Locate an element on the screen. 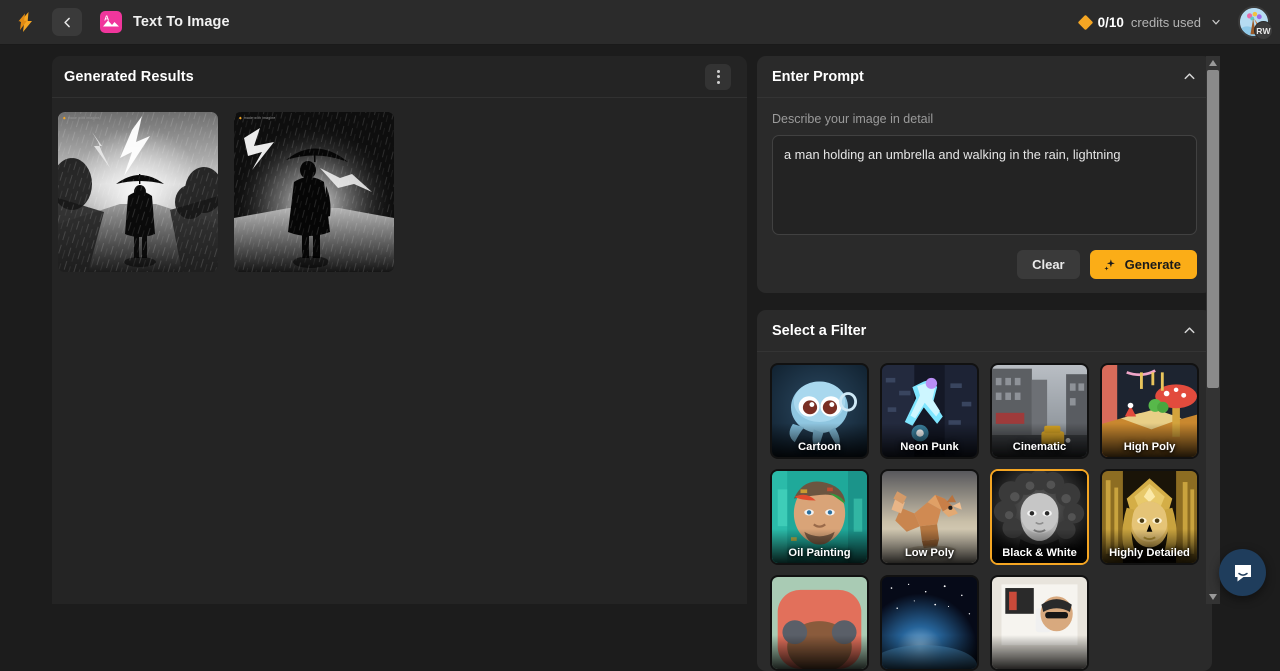  select-filter-header: Select a Filter is located at coordinates (984, 331).